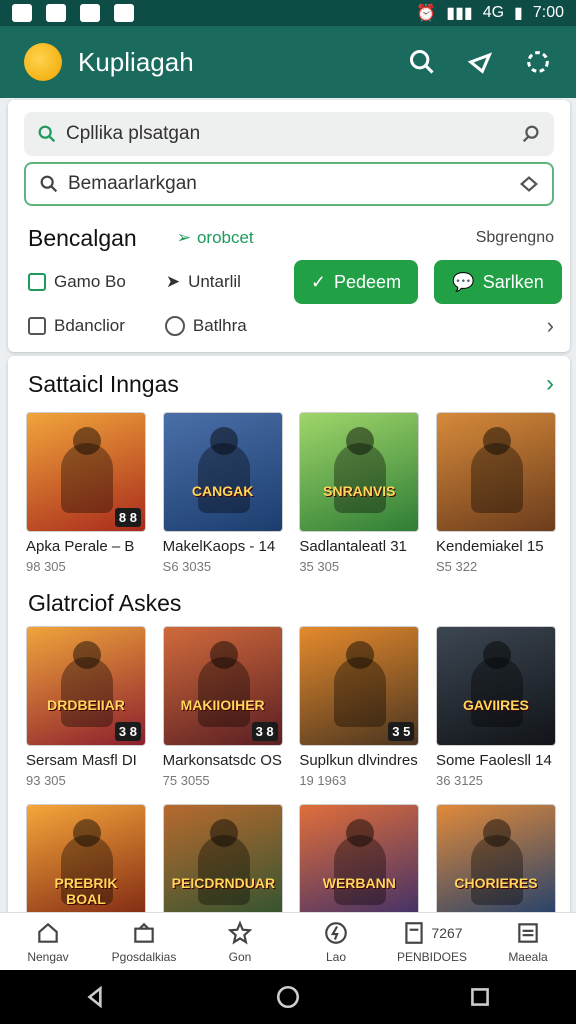 The width and height of the screenshot is (576, 1024). What do you see at coordinates (96, 997) in the screenshot?
I see `back-icon` at bounding box center [96, 997].